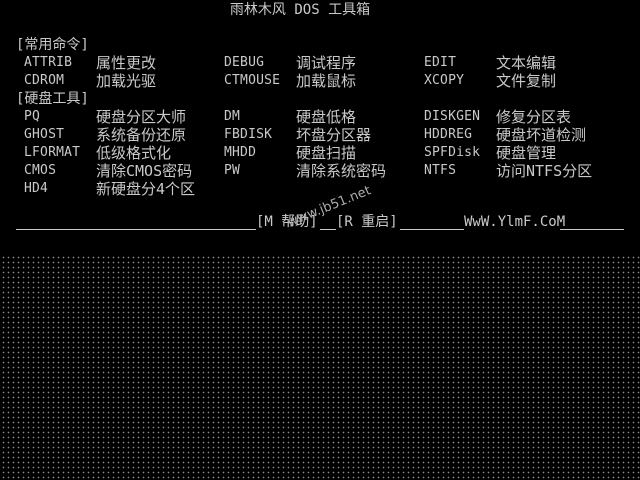  What do you see at coordinates (440, 63) in the screenshot?
I see `command-edit: EDIT` at bounding box center [440, 63].